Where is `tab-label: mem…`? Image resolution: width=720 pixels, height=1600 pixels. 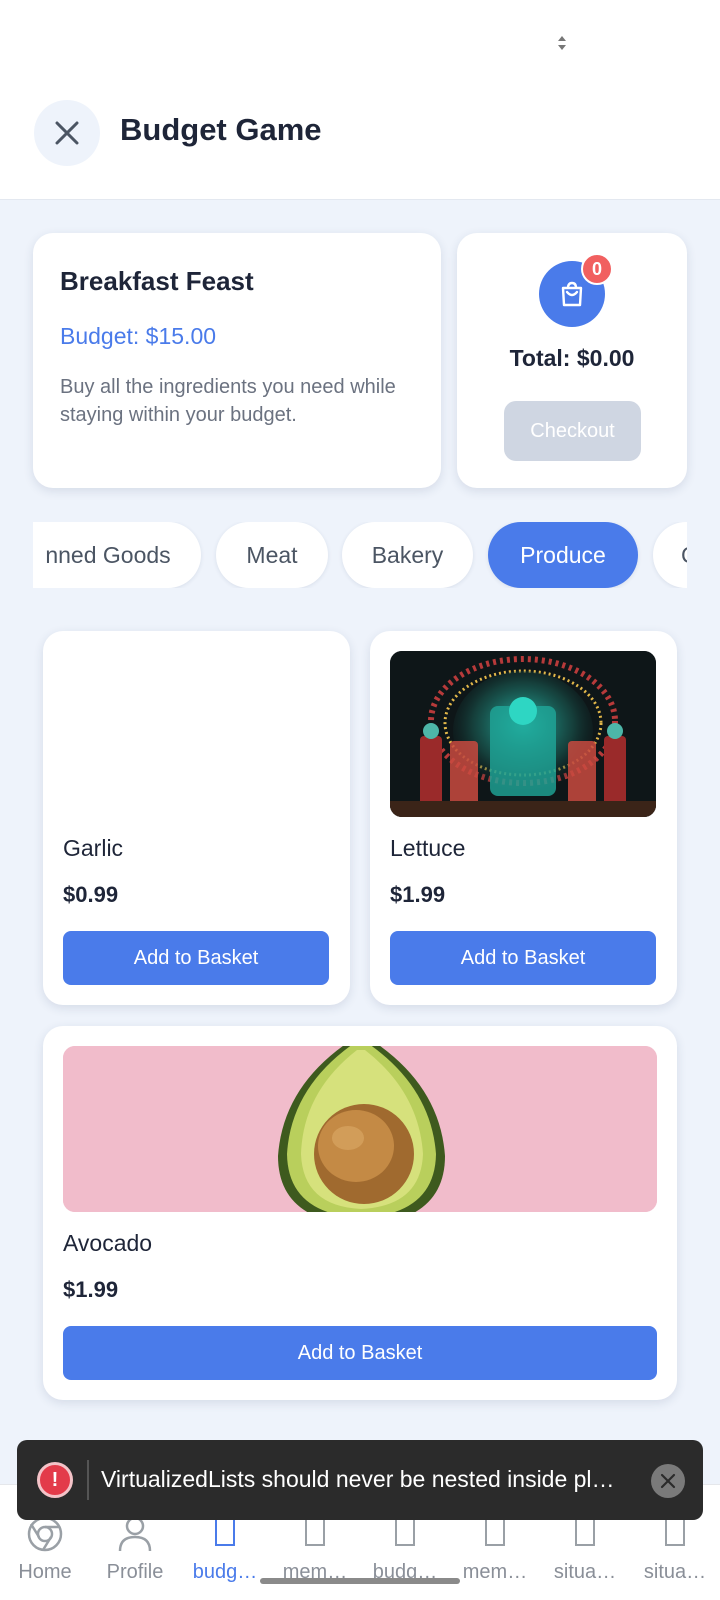 tab-label: mem… is located at coordinates (495, 1572).